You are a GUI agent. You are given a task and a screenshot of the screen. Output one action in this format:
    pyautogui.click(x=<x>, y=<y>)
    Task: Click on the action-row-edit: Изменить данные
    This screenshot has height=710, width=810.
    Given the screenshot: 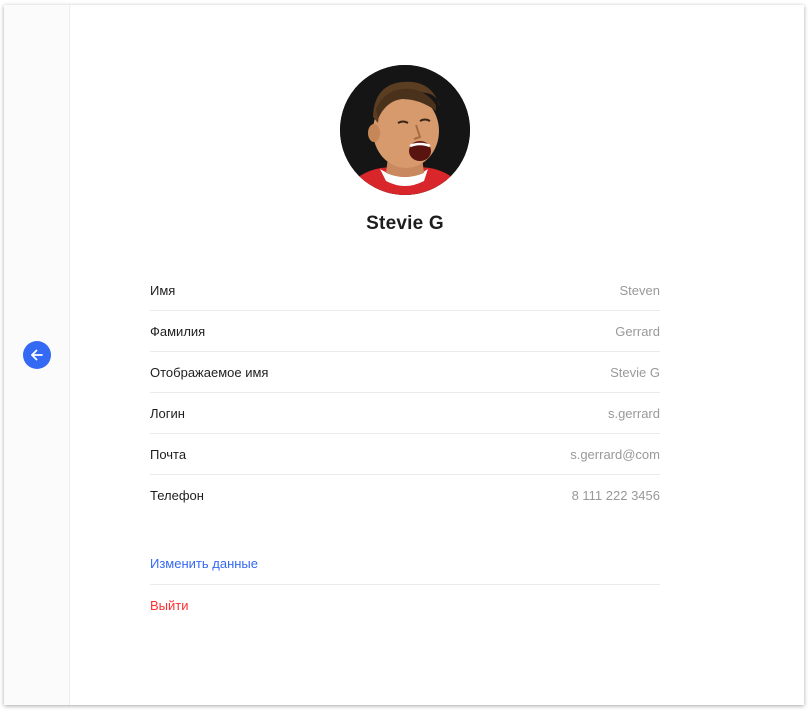 What is the action you would take?
    pyautogui.click(x=405, y=564)
    